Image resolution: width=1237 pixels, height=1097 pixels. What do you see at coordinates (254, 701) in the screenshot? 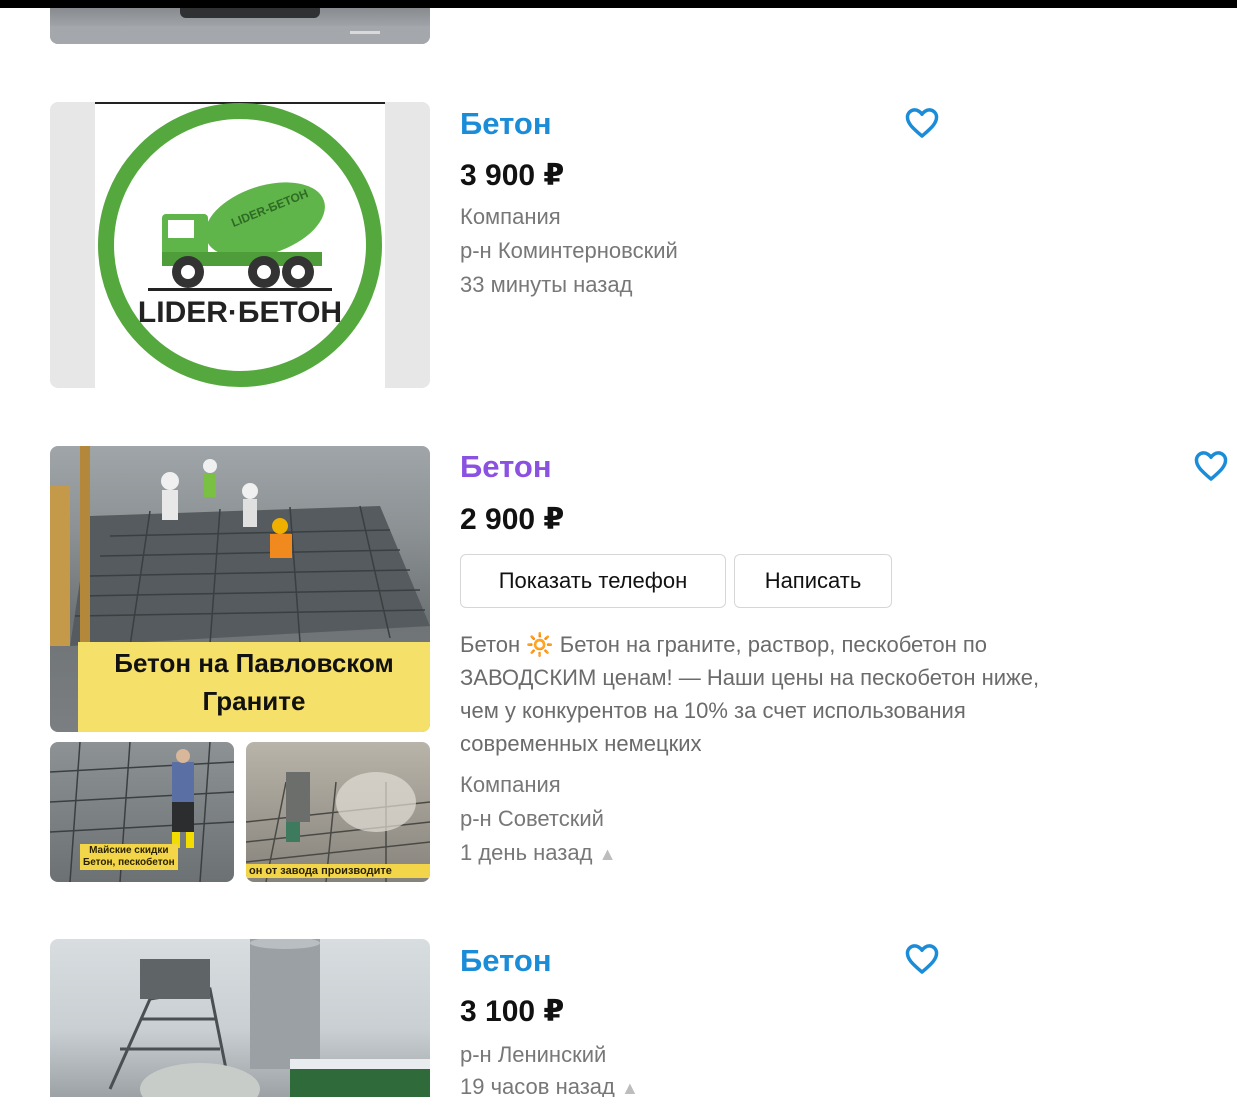
I see `image-caption-line-2: Граните` at bounding box center [254, 701].